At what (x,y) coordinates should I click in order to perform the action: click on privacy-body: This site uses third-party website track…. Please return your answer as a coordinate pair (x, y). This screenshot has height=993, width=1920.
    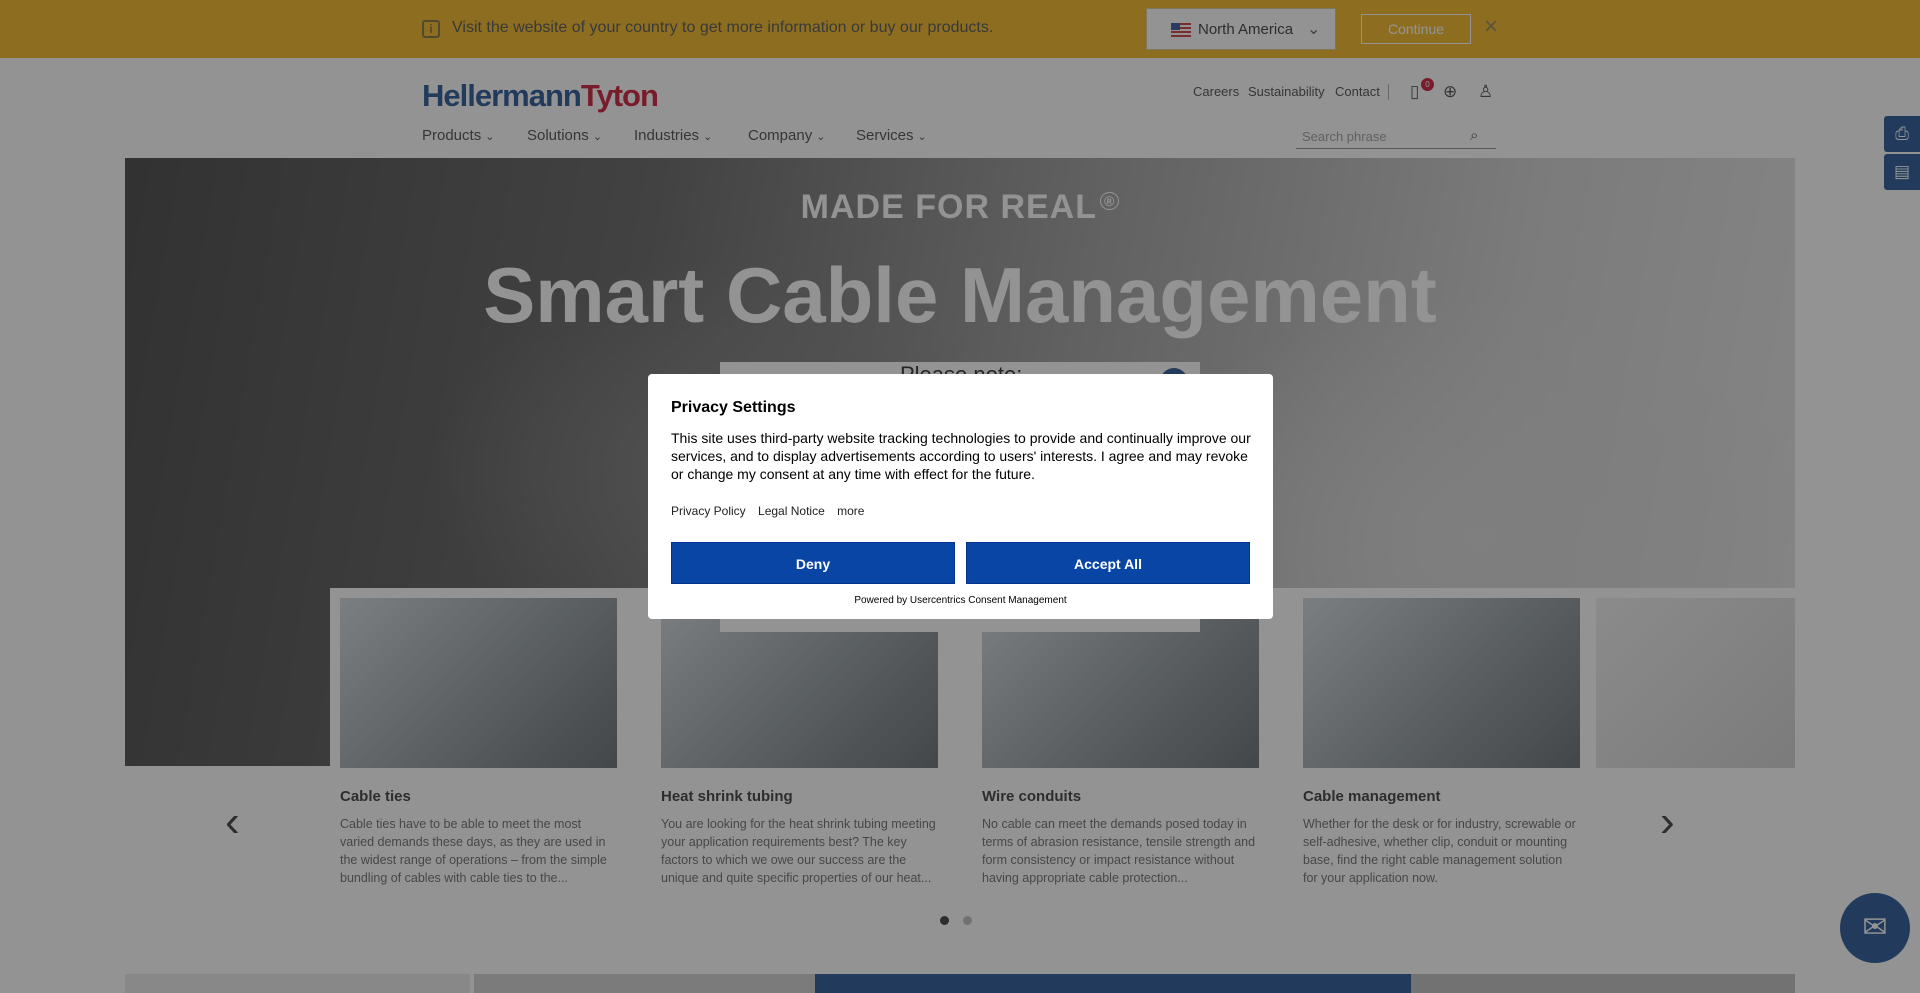
    Looking at the image, I should click on (961, 456).